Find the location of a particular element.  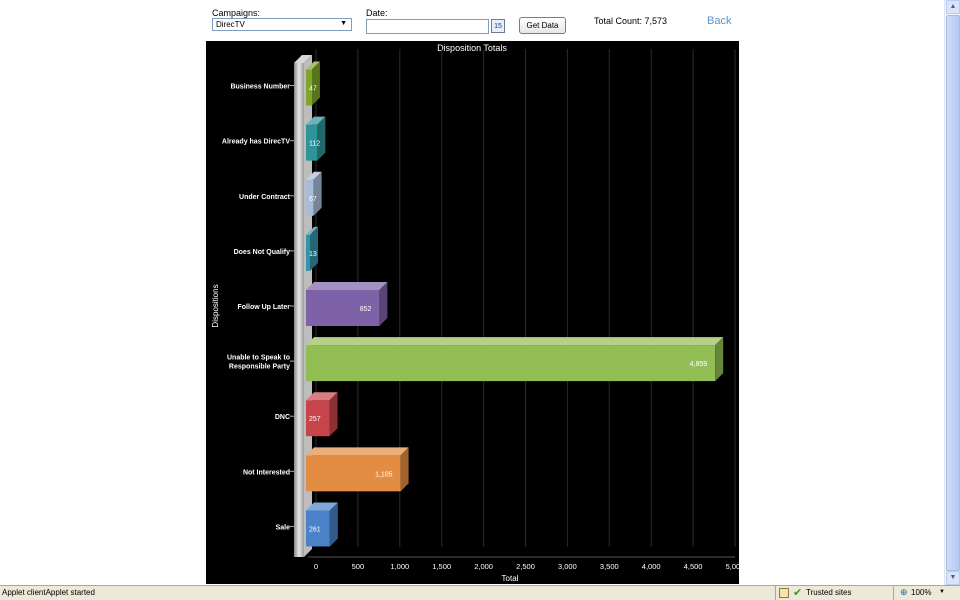

x-tick-label: 0 is located at coordinates (316, 566).